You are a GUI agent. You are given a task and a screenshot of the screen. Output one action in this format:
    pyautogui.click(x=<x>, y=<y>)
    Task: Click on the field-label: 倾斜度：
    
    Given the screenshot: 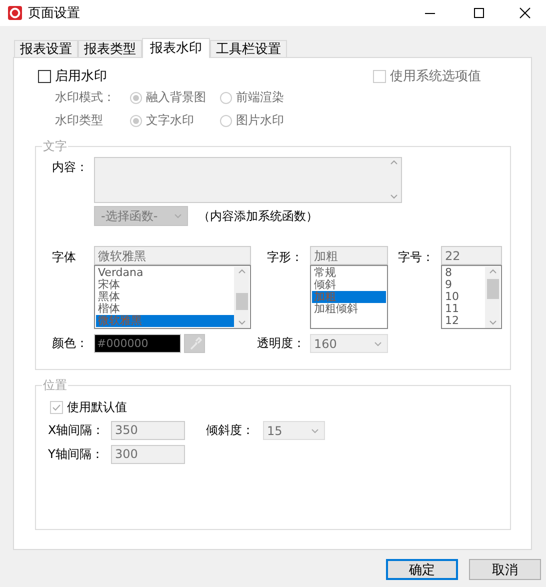 What is the action you would take?
    pyautogui.click(x=230, y=430)
    